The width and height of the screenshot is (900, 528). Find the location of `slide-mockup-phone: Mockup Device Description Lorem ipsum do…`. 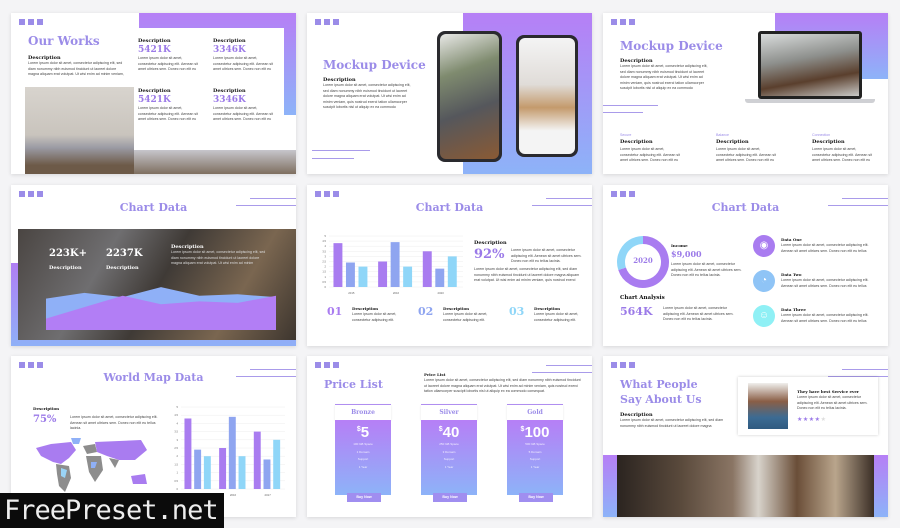

slide-mockup-phone: Mockup Device Description Lorem ipsum do… is located at coordinates (449, 93).